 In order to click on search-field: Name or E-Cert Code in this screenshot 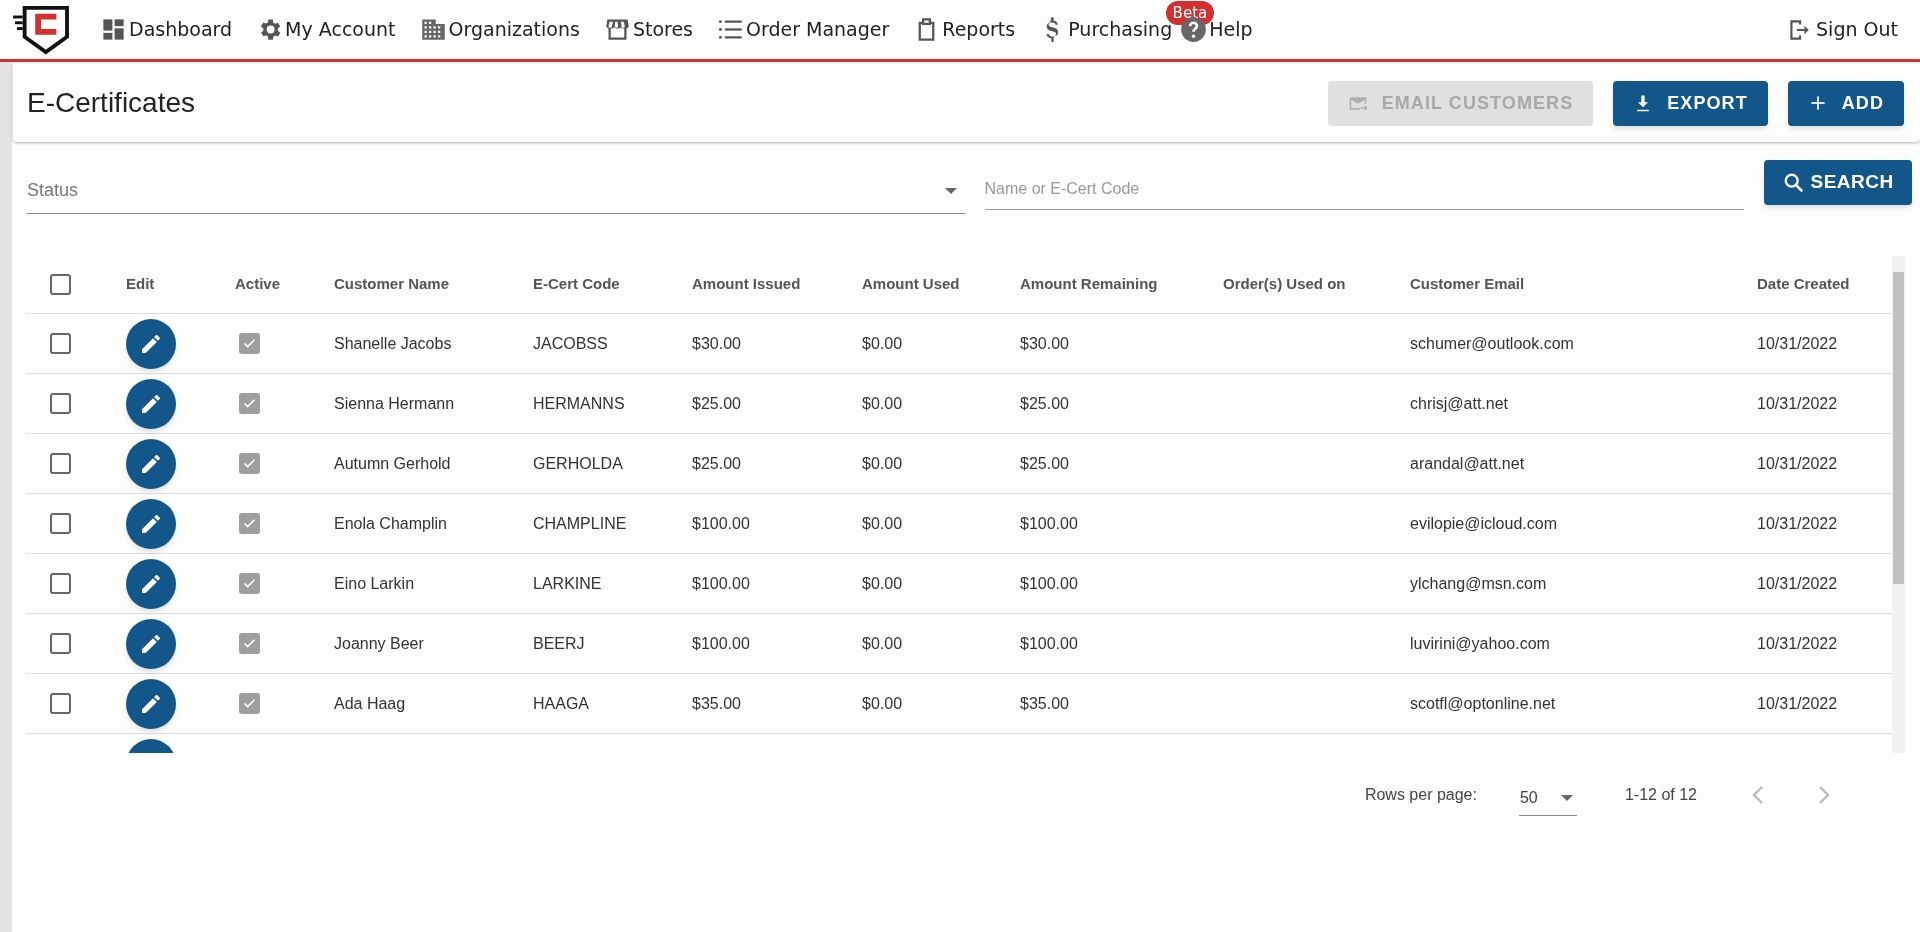, I will do `click(1364, 189)`.